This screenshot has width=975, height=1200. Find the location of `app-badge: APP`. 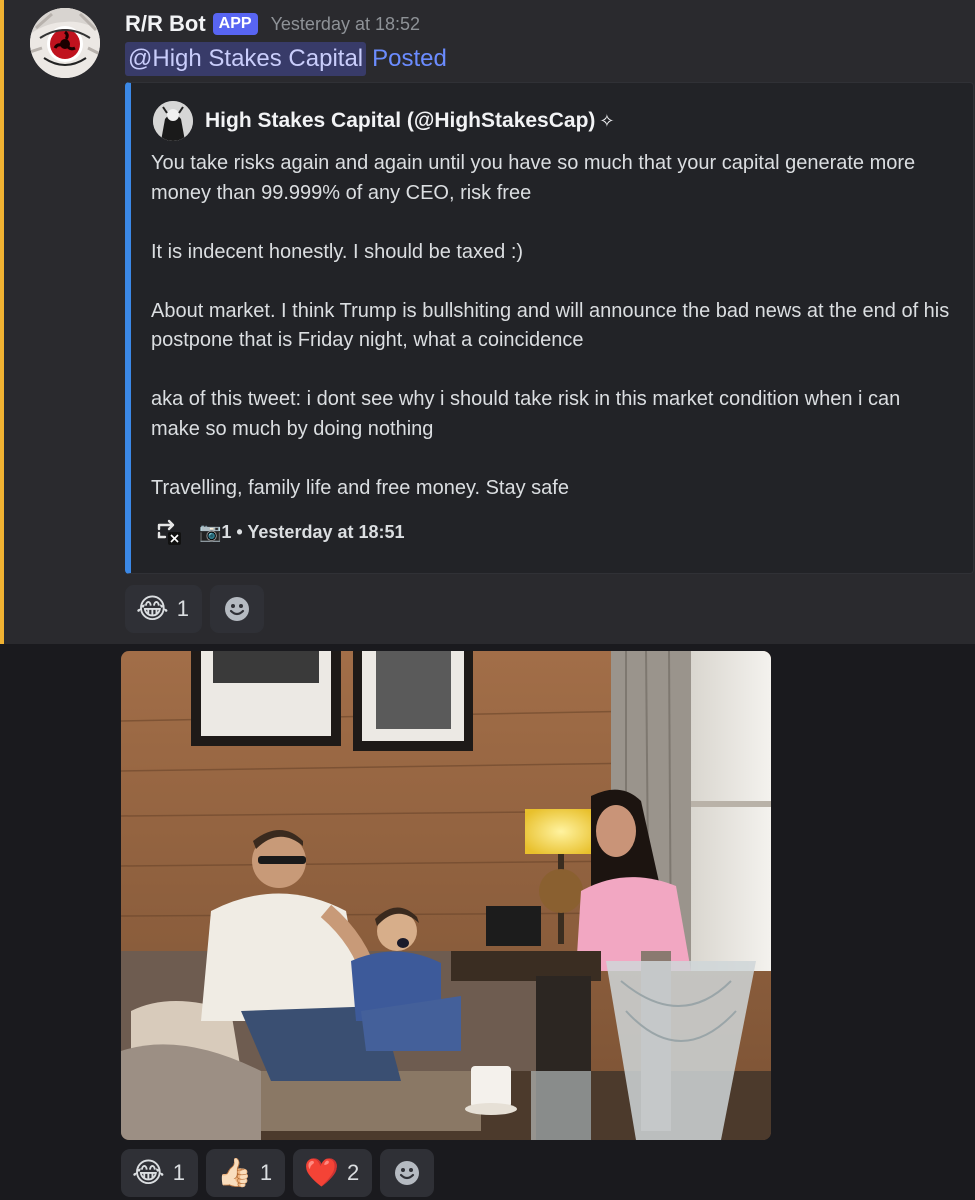

app-badge: APP is located at coordinates (235, 24).